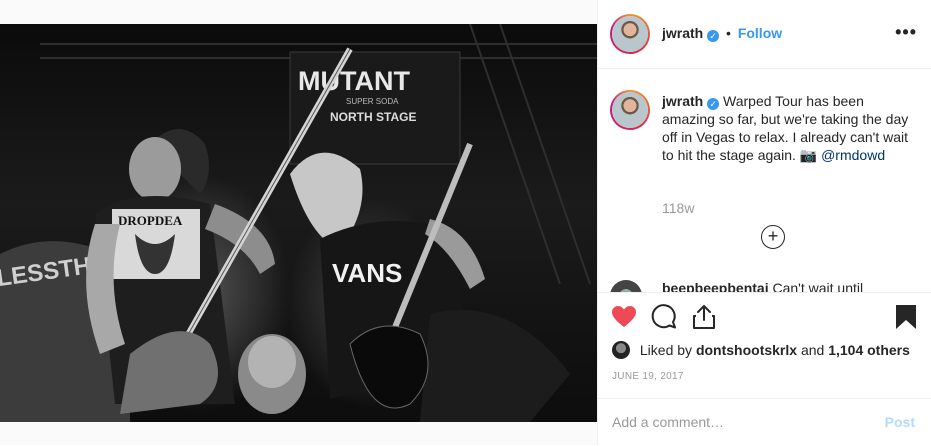 The width and height of the screenshot is (931, 446). What do you see at coordinates (682, 33) in the screenshot?
I see `author-username: jwrath` at bounding box center [682, 33].